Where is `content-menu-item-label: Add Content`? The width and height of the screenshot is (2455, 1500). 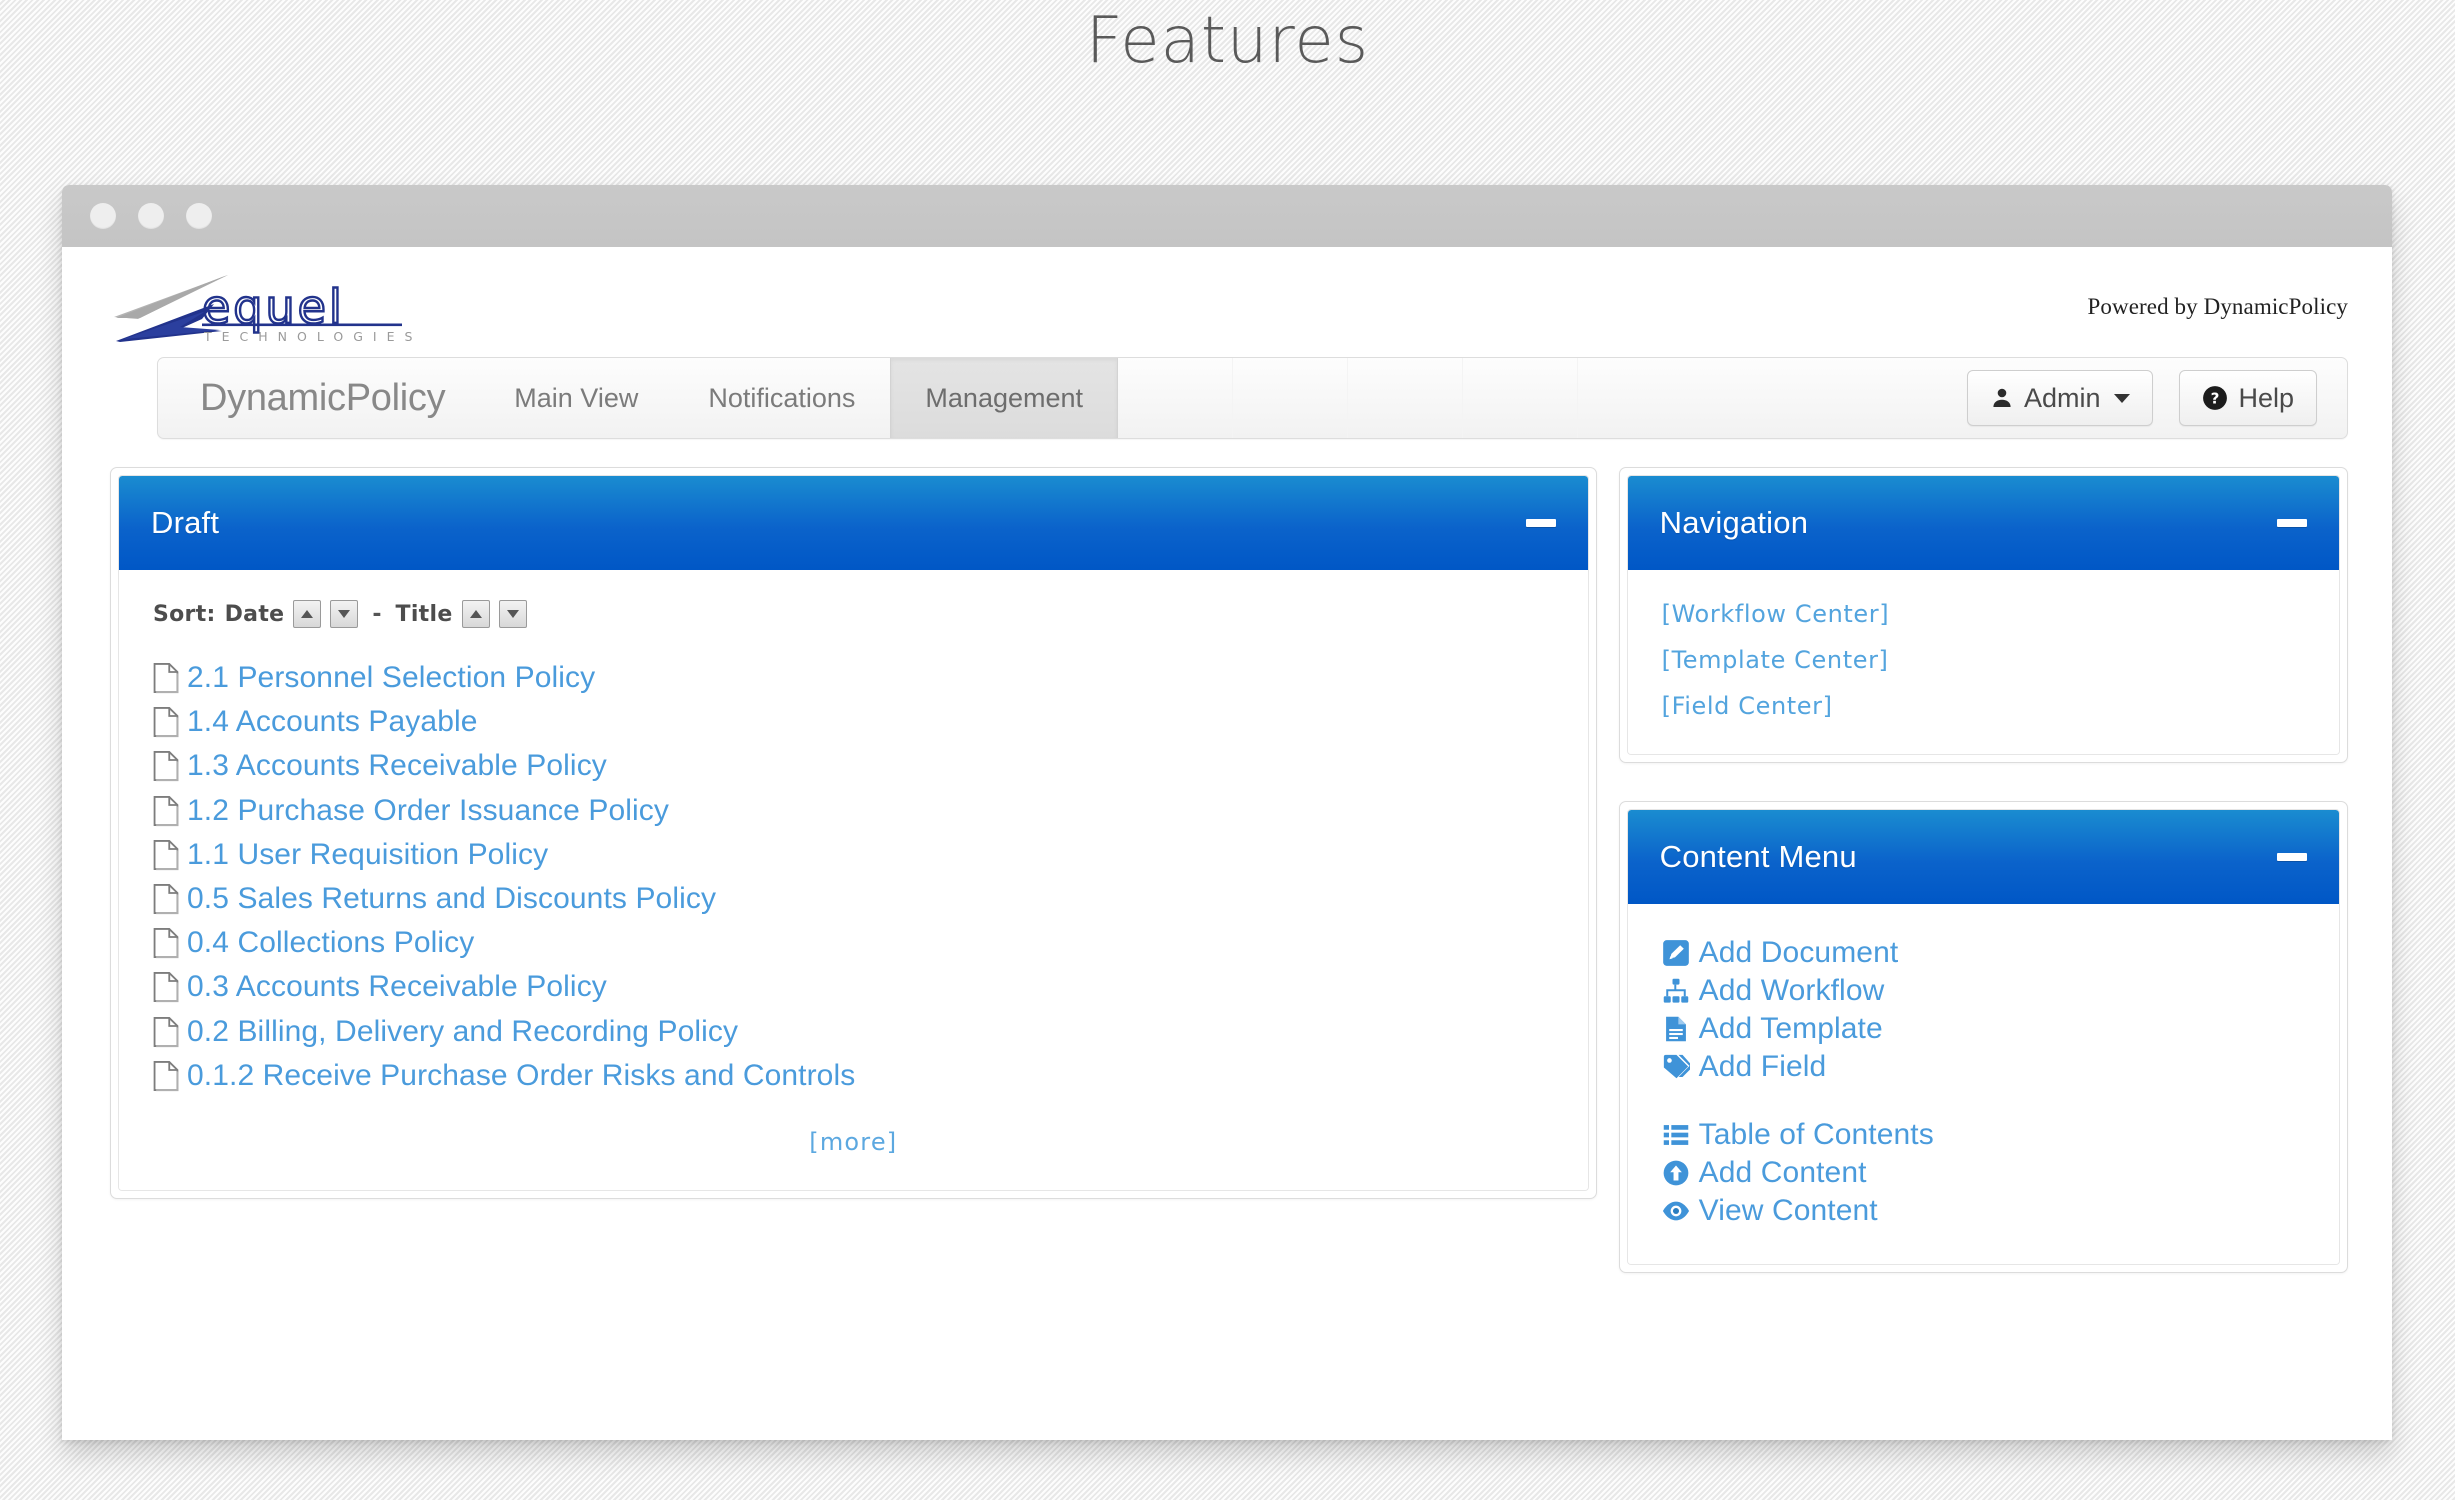
content-menu-item-label: Add Content is located at coordinates (1782, 1172).